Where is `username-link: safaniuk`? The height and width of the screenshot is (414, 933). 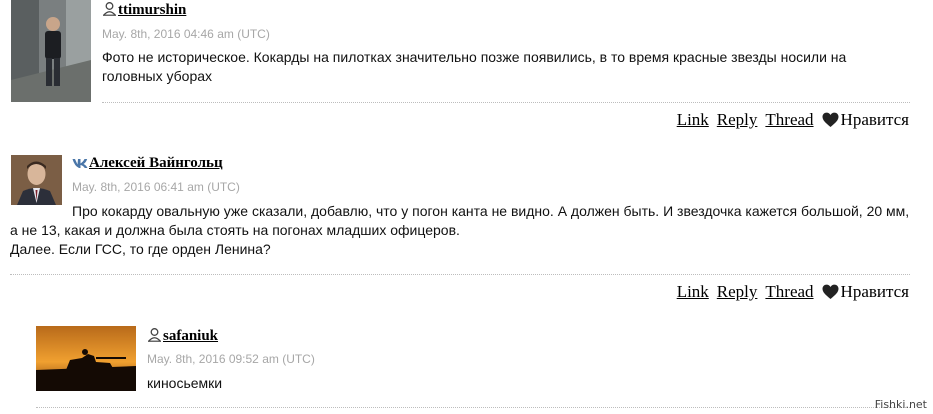
username-link: safaniuk is located at coordinates (182, 337).